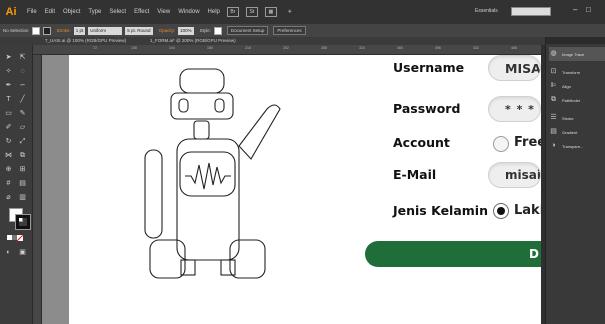 The height and width of the screenshot is (324, 605). What do you see at coordinates (50, 12) in the screenshot?
I see `menu-edit: Edit` at bounding box center [50, 12].